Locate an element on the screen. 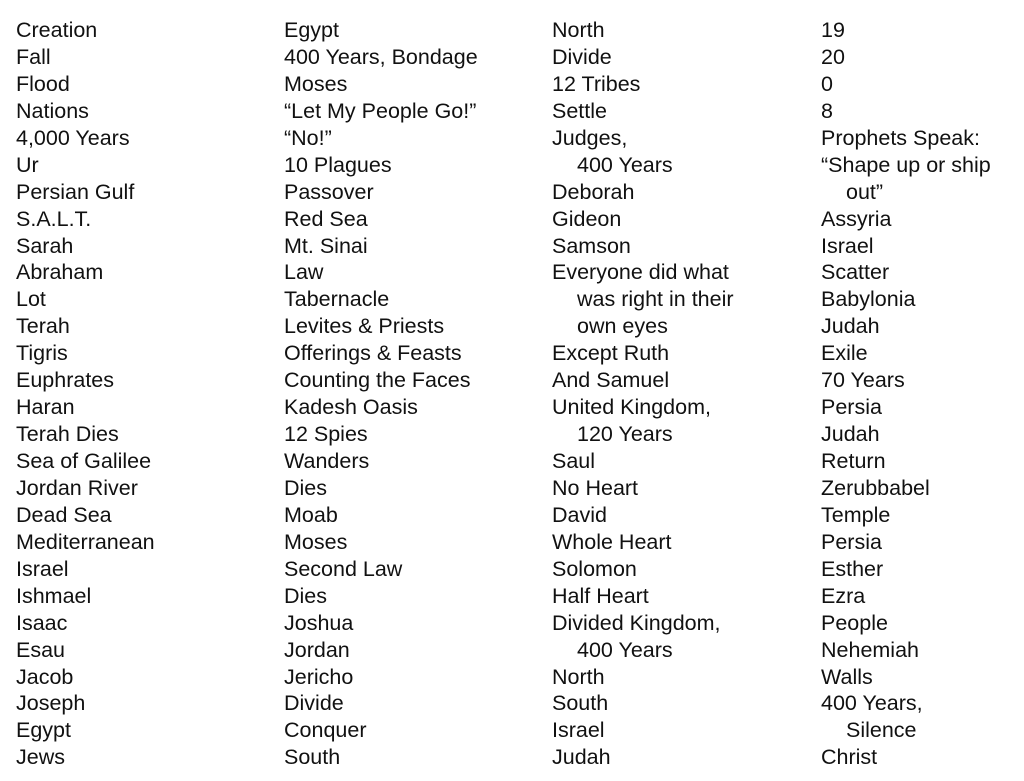 Image resolution: width=1024 pixels, height=781 pixels. list-item: 20 is located at coordinates (833, 56).